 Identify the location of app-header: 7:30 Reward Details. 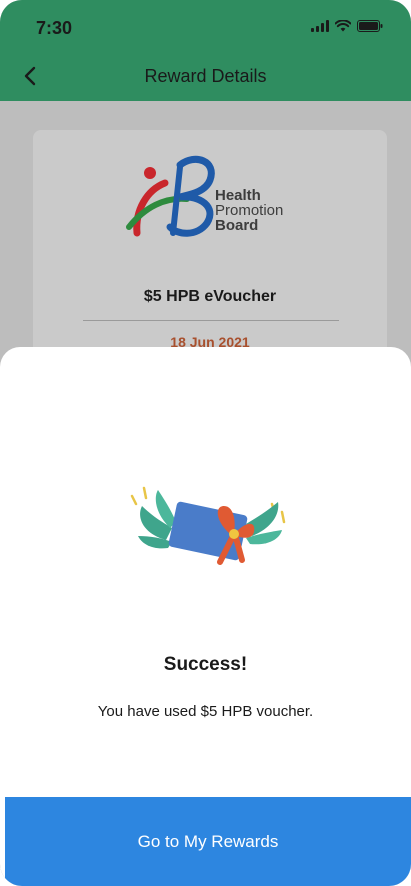
(205, 50).